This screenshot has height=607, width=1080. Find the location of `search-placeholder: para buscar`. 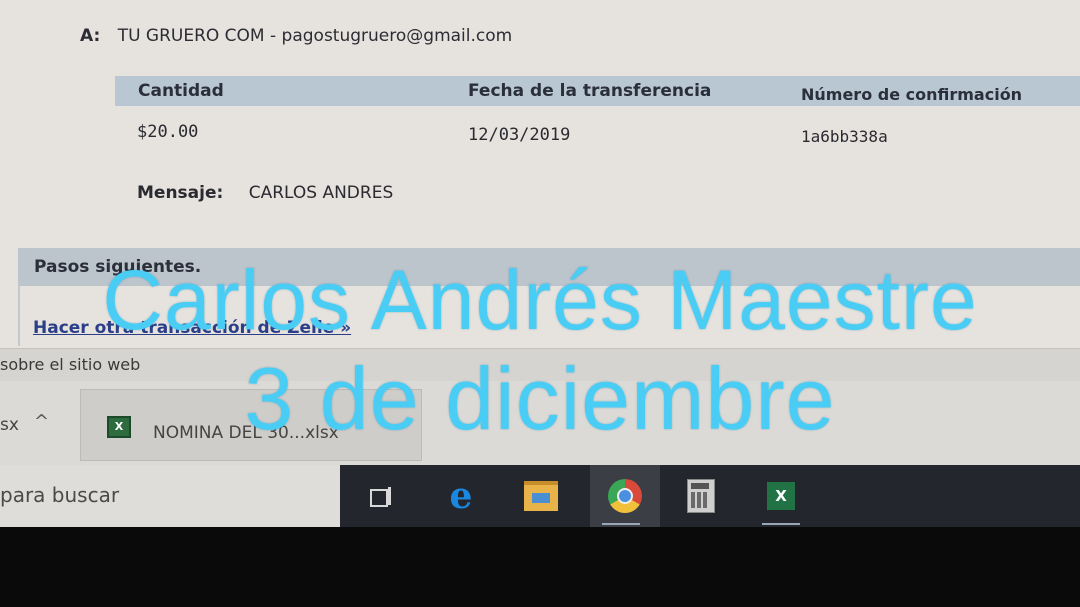

search-placeholder: para buscar is located at coordinates (60, 495).